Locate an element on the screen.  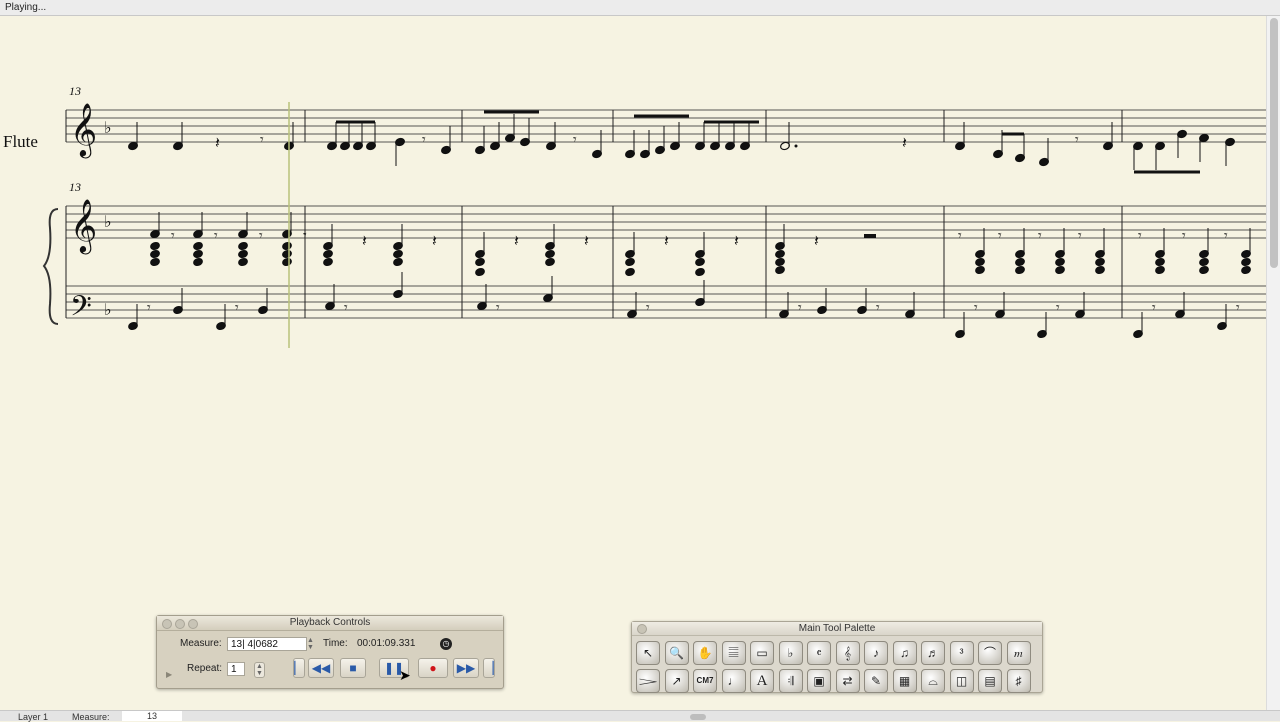
clef-icon: 𝄞 is located at coordinates (847, 653).